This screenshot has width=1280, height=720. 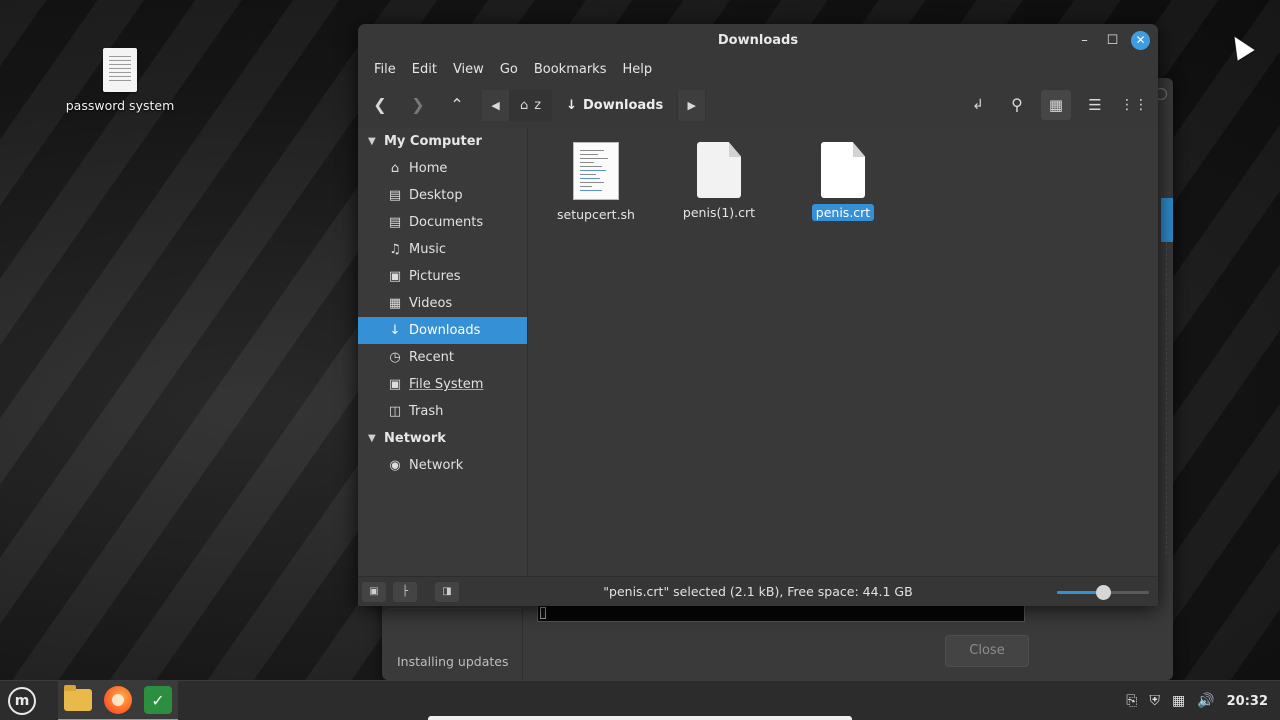 I want to click on sidebar-item-file-system: ▣ File System, so click(x=442, y=384).